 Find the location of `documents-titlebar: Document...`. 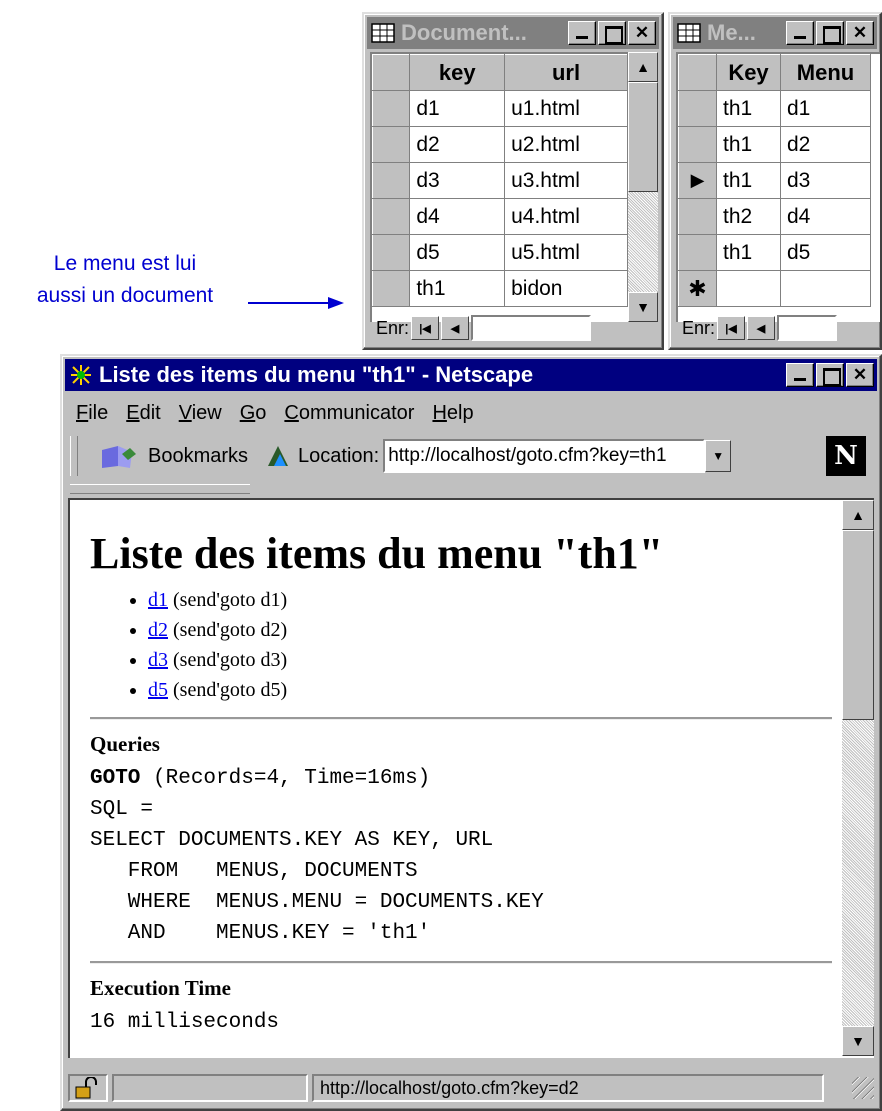

documents-titlebar: Document... is located at coordinates (513, 33).